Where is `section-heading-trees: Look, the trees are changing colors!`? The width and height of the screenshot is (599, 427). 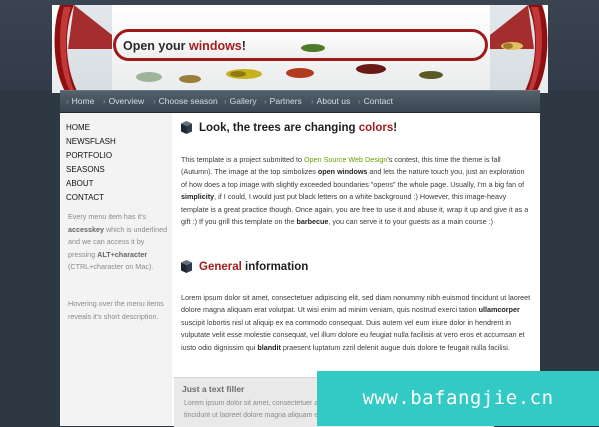
section-heading-trees: Look, the trees are changing colors! is located at coordinates (298, 128).